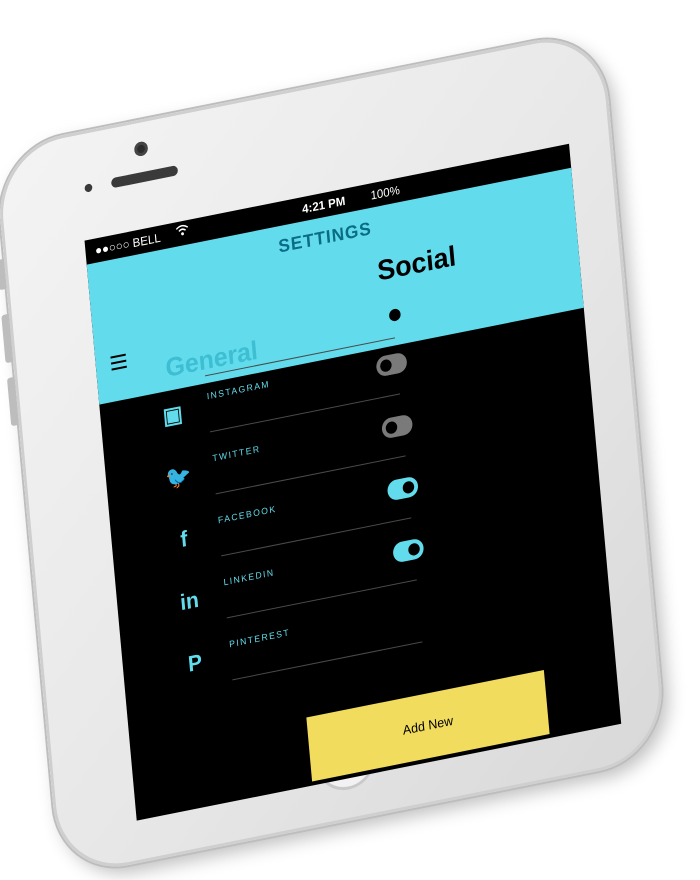 This screenshot has width=700, height=880. I want to click on social-label: FACEBOOK, so click(247, 514).